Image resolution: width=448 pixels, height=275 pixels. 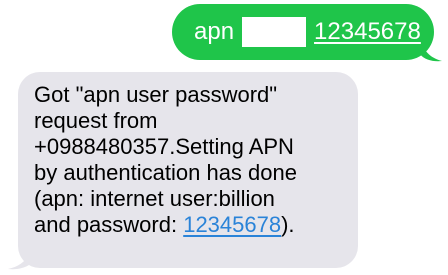 What do you see at coordinates (274, 32) in the screenshot?
I see `redacted-username` at bounding box center [274, 32].